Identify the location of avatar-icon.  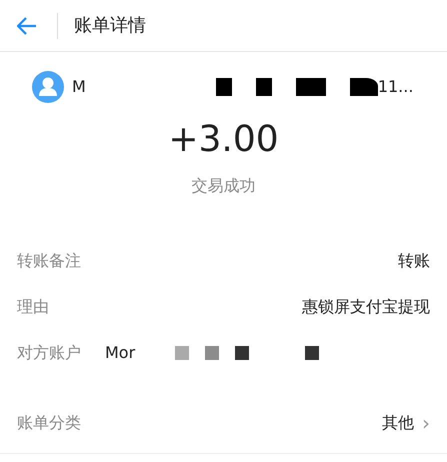
(48, 87).